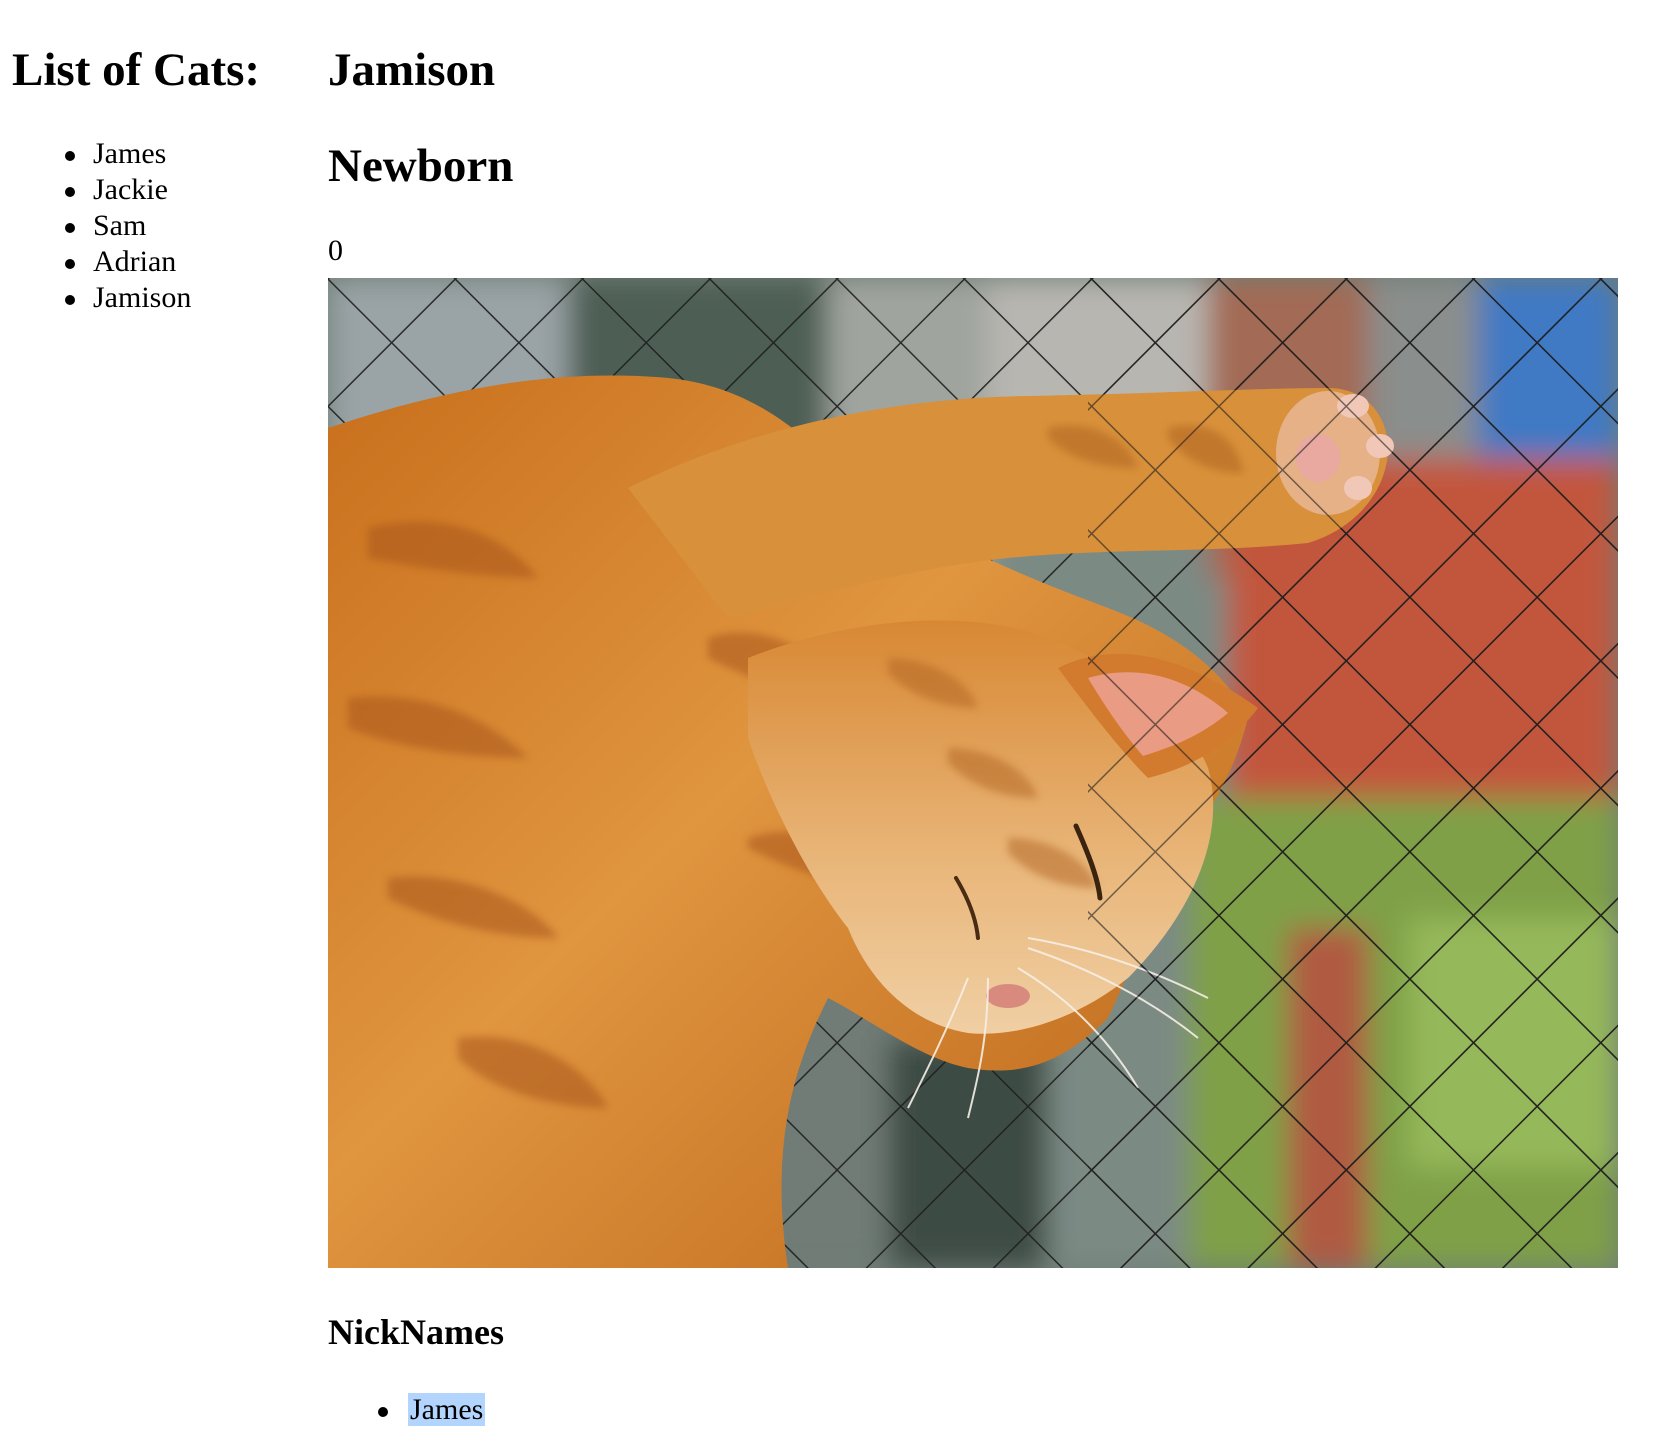 This screenshot has width=1666, height=1454. What do you see at coordinates (447, 1409) in the screenshot?
I see `nickname-text-selected: James` at bounding box center [447, 1409].